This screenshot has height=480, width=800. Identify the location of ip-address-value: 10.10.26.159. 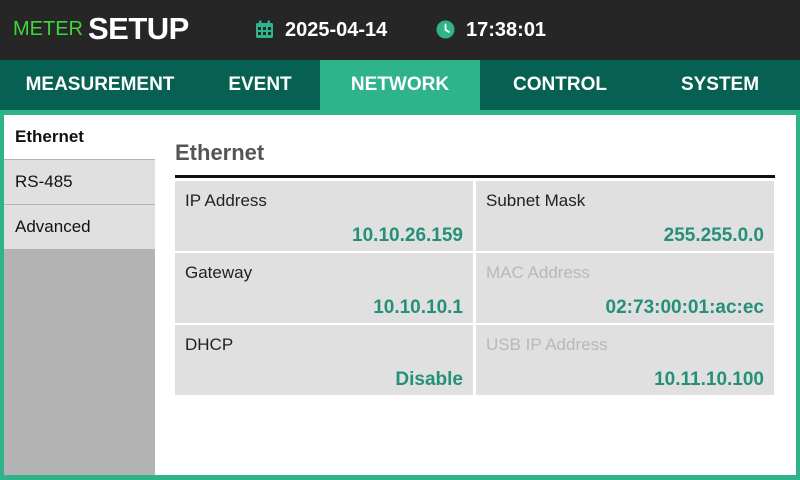
(407, 235).